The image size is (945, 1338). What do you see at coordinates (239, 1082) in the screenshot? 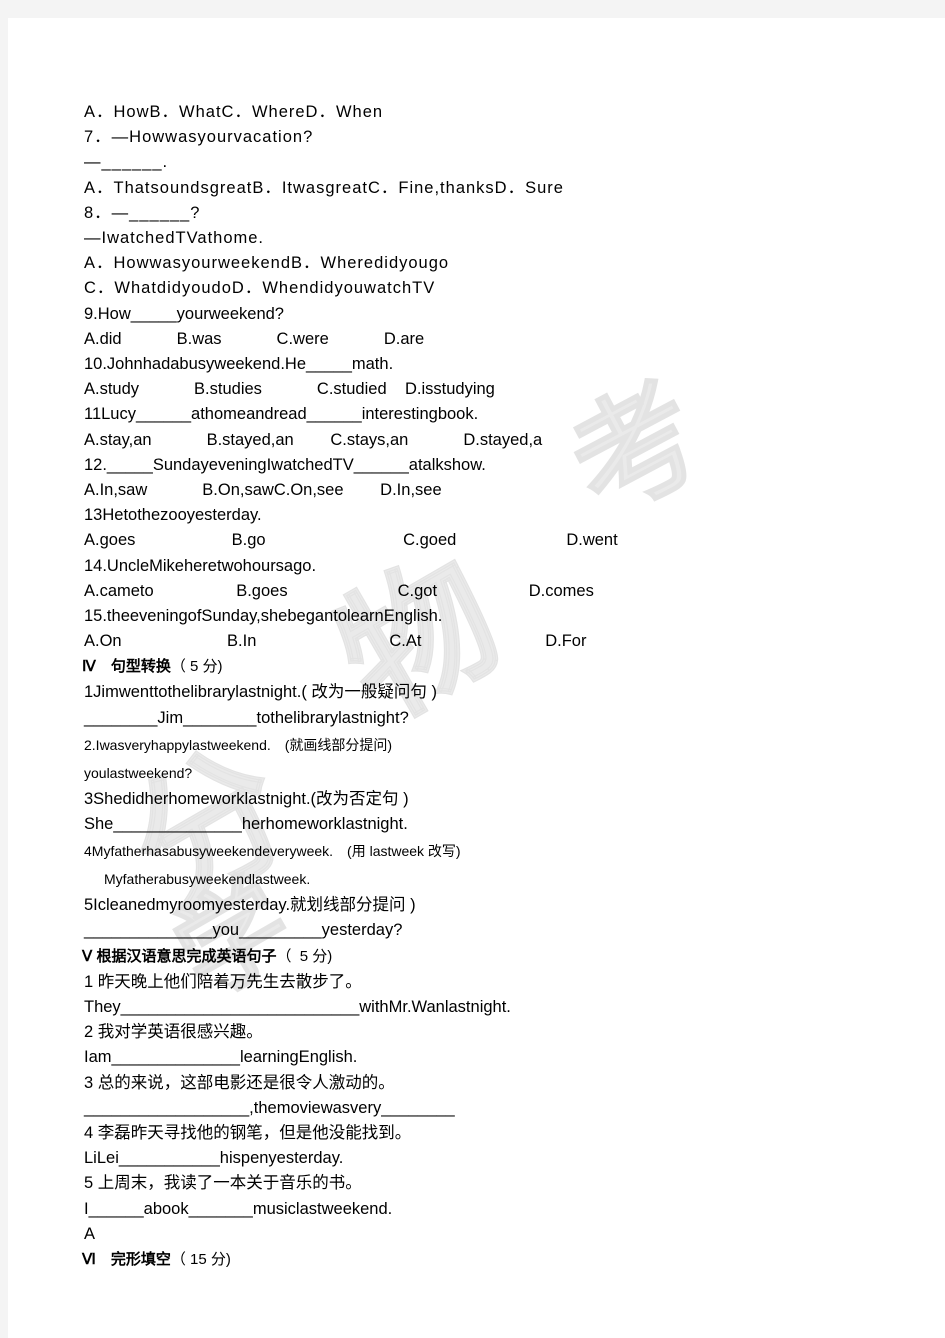
I see `translate-item-3-chinese: 3 总的来说，这部电影还是很令人激动的。` at bounding box center [239, 1082].